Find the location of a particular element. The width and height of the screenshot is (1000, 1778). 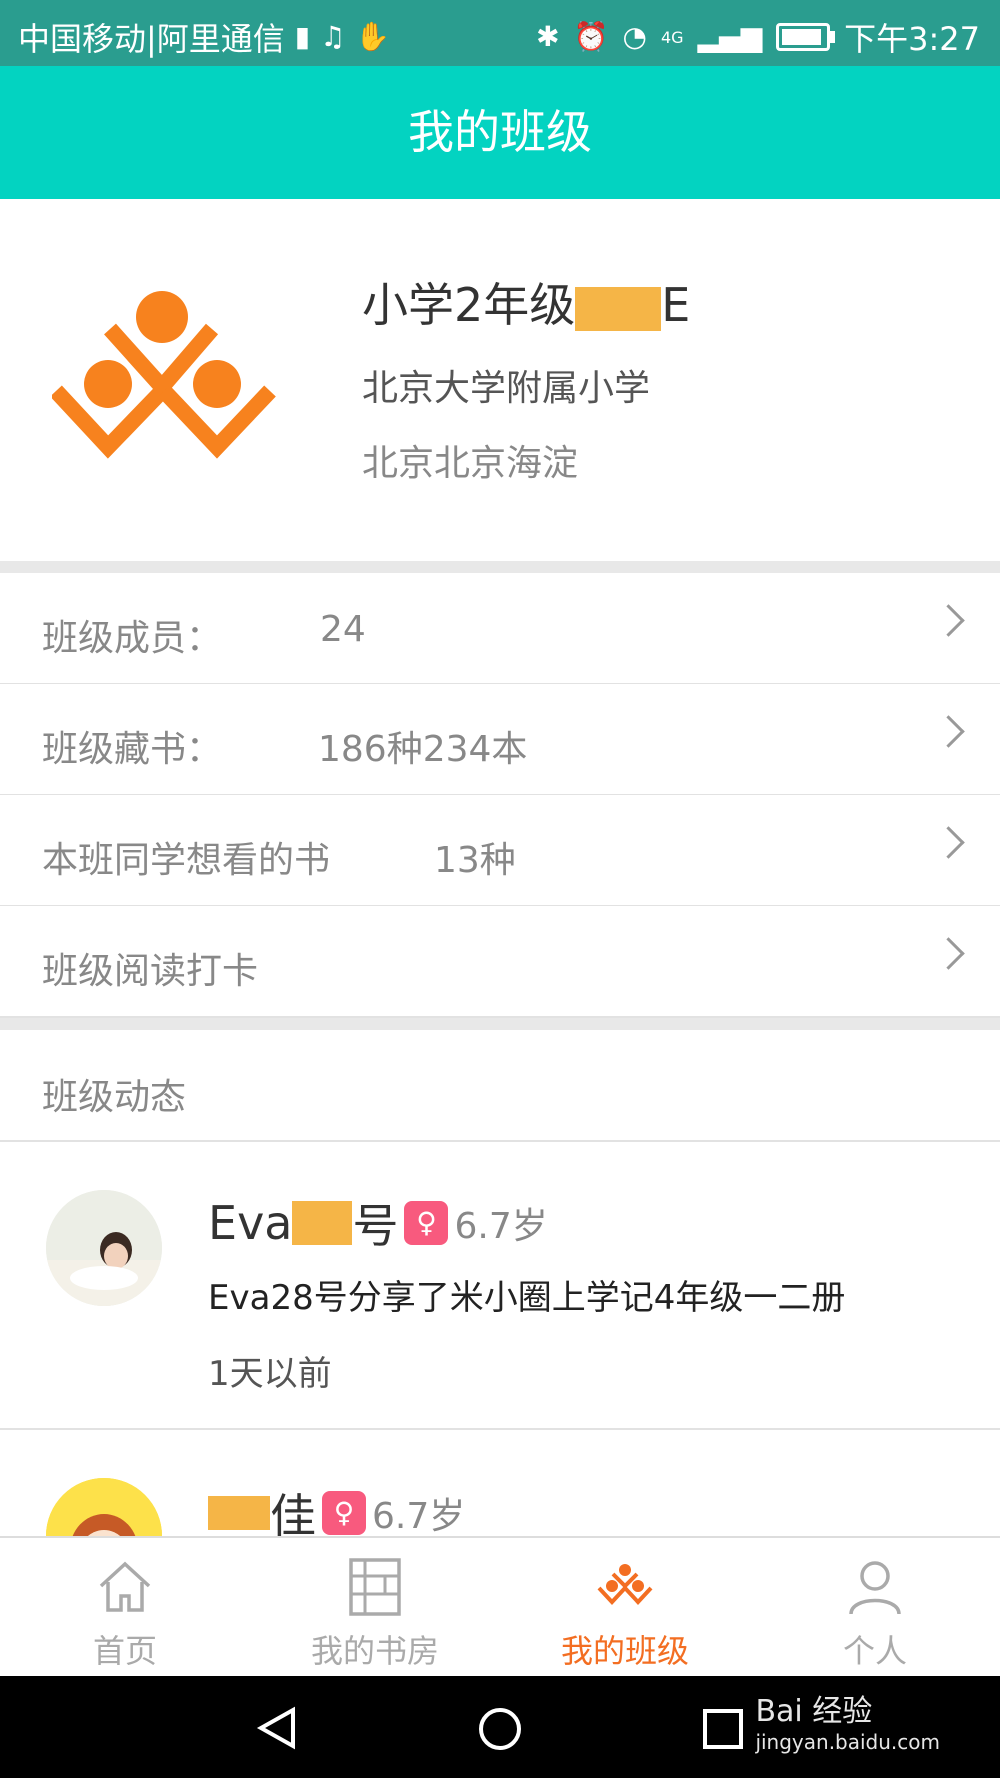

feed-author: Eva 号 ♀ 6.7岁 is located at coordinates (378, 1224).